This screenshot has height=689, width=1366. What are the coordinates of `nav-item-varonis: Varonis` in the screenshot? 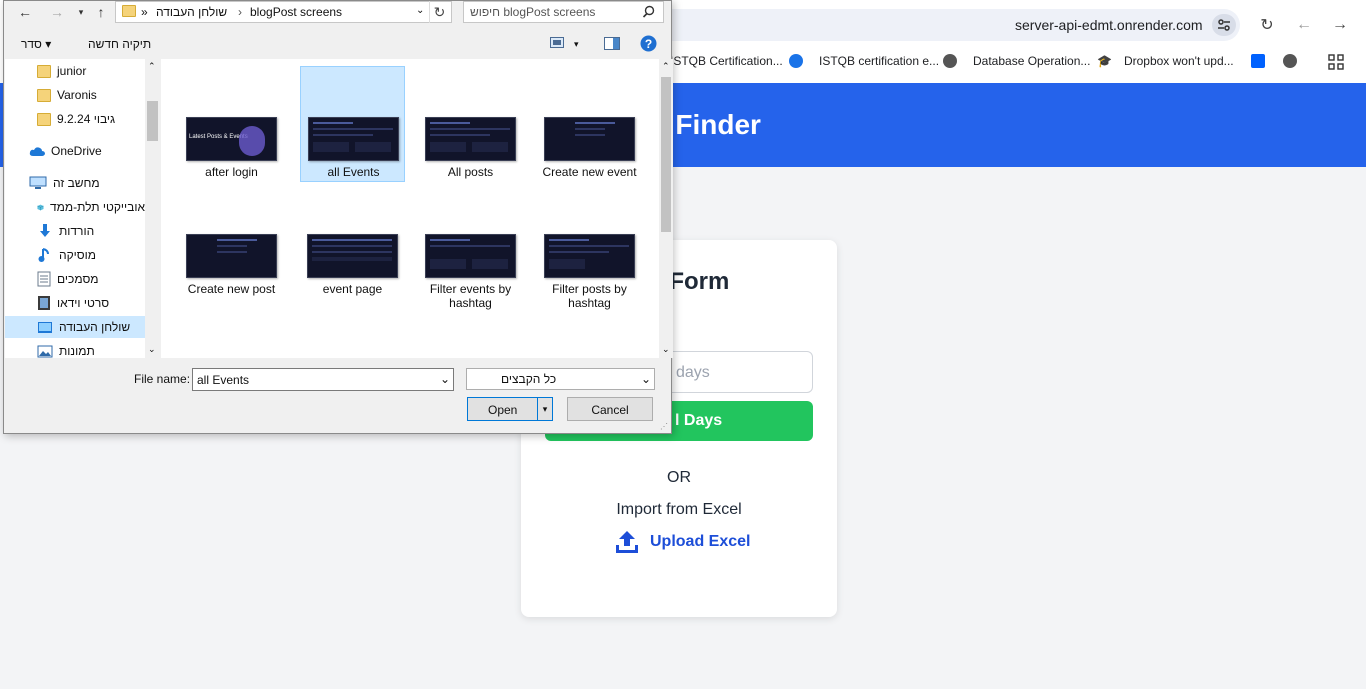 It's located at (75, 95).